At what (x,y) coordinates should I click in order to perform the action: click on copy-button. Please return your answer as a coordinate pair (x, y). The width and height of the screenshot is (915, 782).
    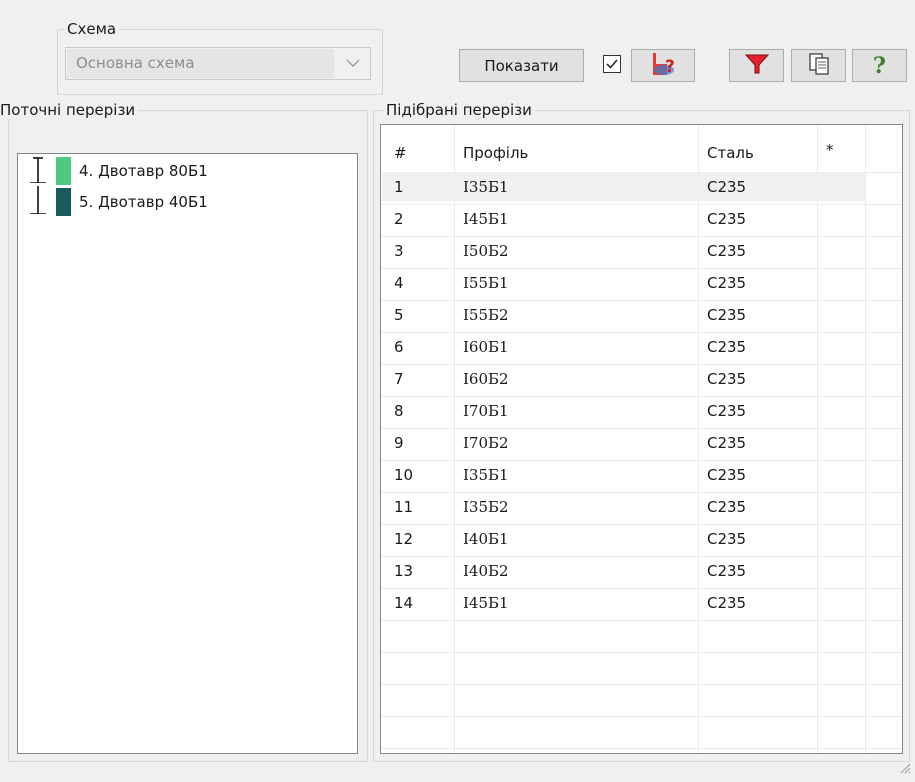
    Looking at the image, I should click on (818, 65).